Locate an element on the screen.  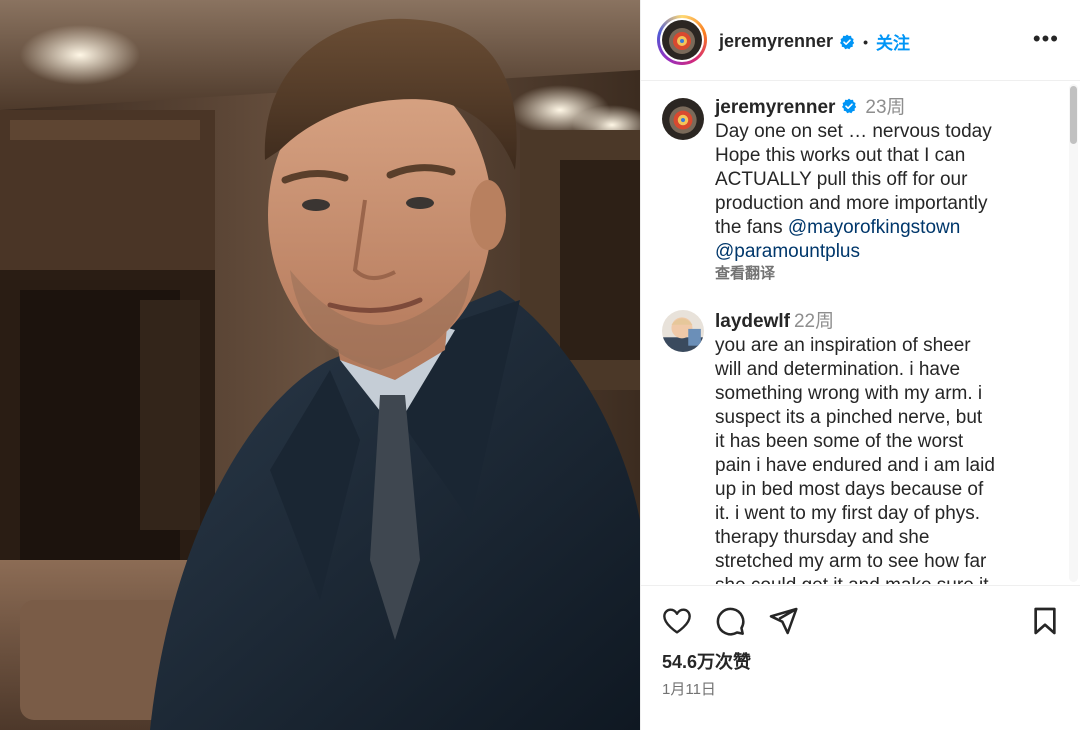
comment-line: suspect its a pinched nerve, but is located at coordinates (849, 417).